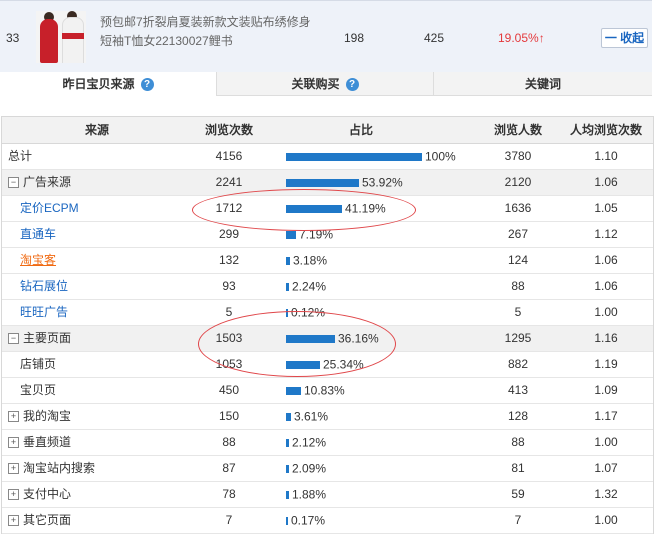  Describe the element at coordinates (386, 208) in the screenshot. I see `ratio-cell: 41.19%` at that location.